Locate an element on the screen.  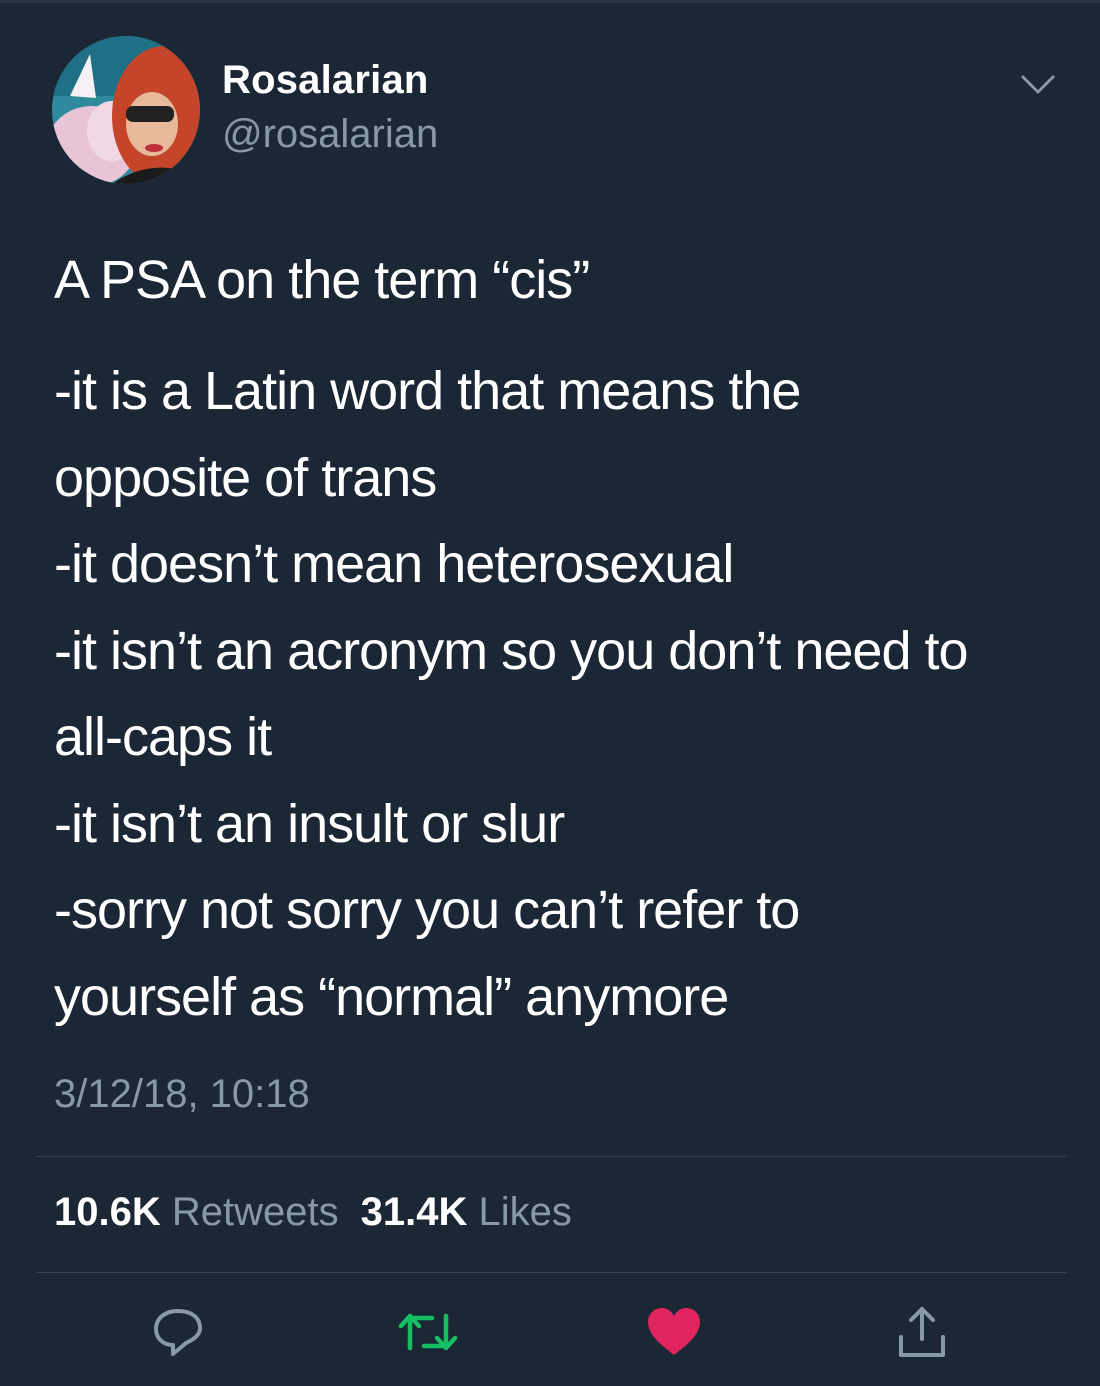
tweet-timestamp: 3/12/18, 10:18 is located at coordinates (182, 1094).